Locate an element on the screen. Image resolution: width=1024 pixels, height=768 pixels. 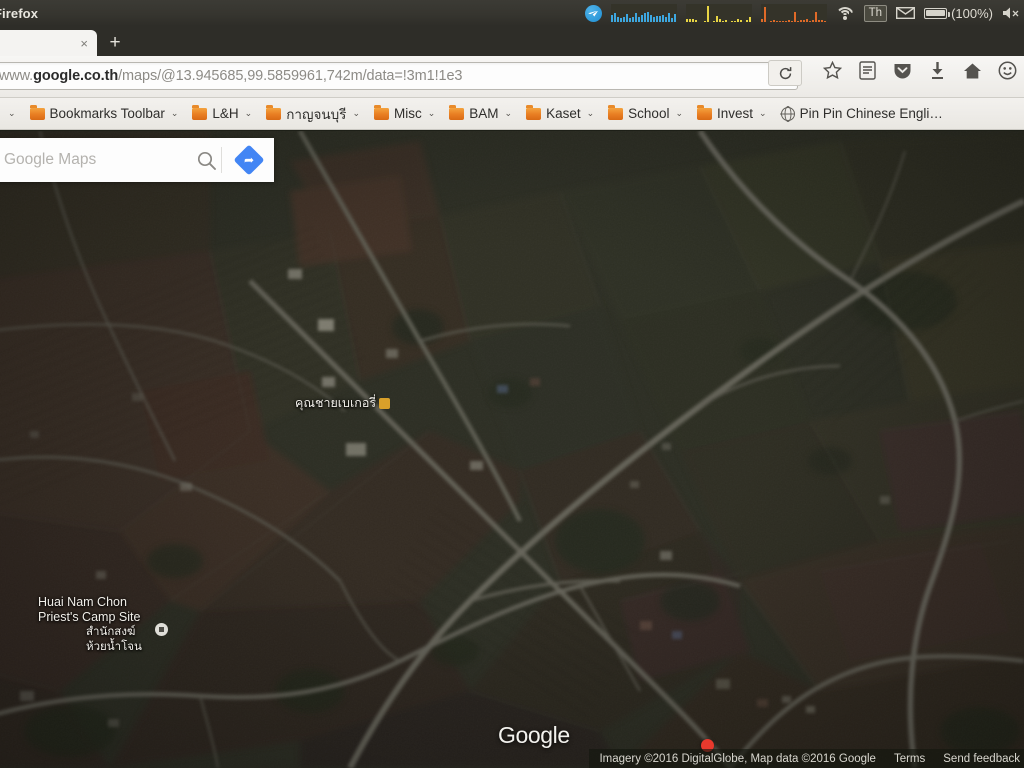
bookmark-label: School is located at coordinates (649, 113).